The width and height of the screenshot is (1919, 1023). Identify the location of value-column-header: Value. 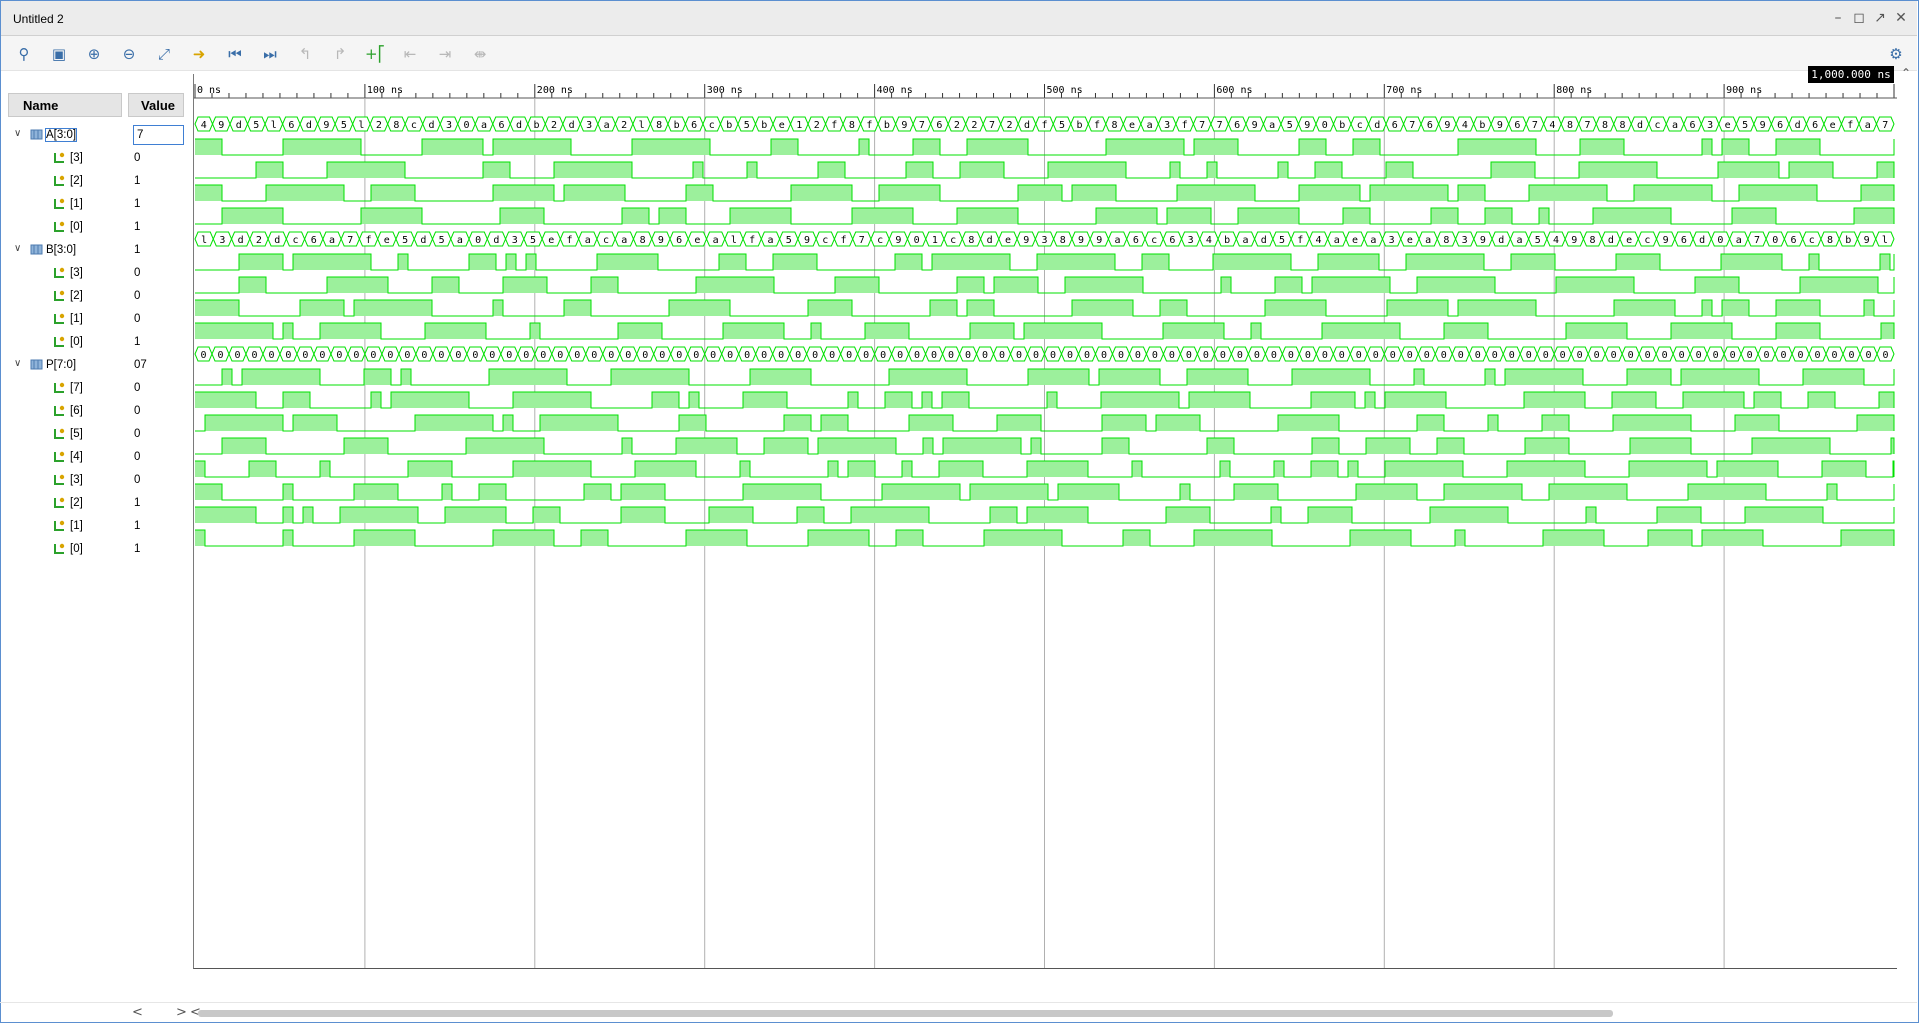
(156, 105).